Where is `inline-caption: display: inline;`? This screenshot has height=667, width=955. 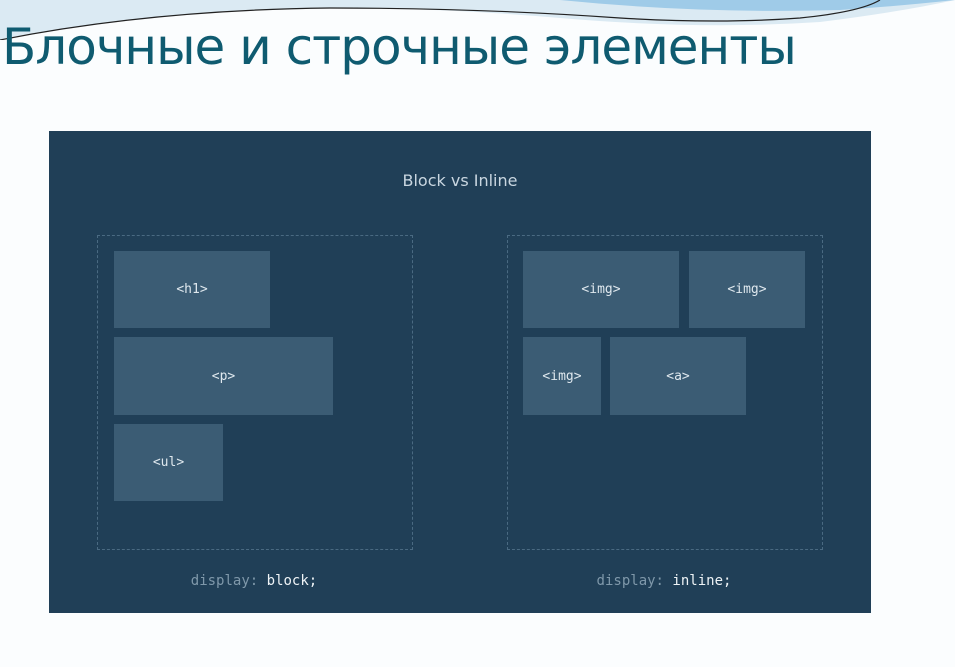 inline-caption: display: inline; is located at coordinates (664, 581).